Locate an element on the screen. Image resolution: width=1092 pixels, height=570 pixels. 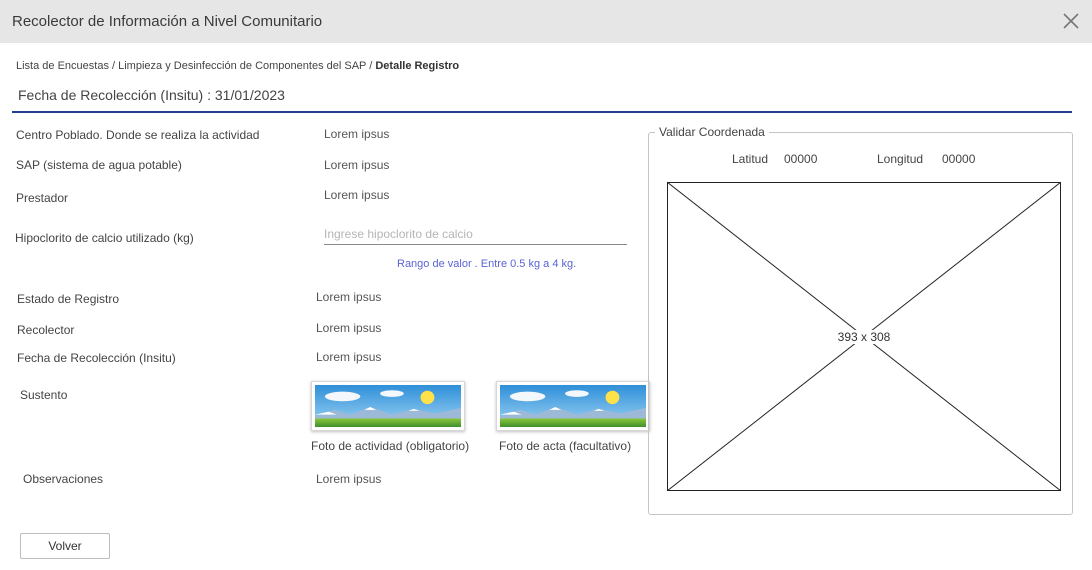
observaciones-label: Observaciones is located at coordinates (63, 479).